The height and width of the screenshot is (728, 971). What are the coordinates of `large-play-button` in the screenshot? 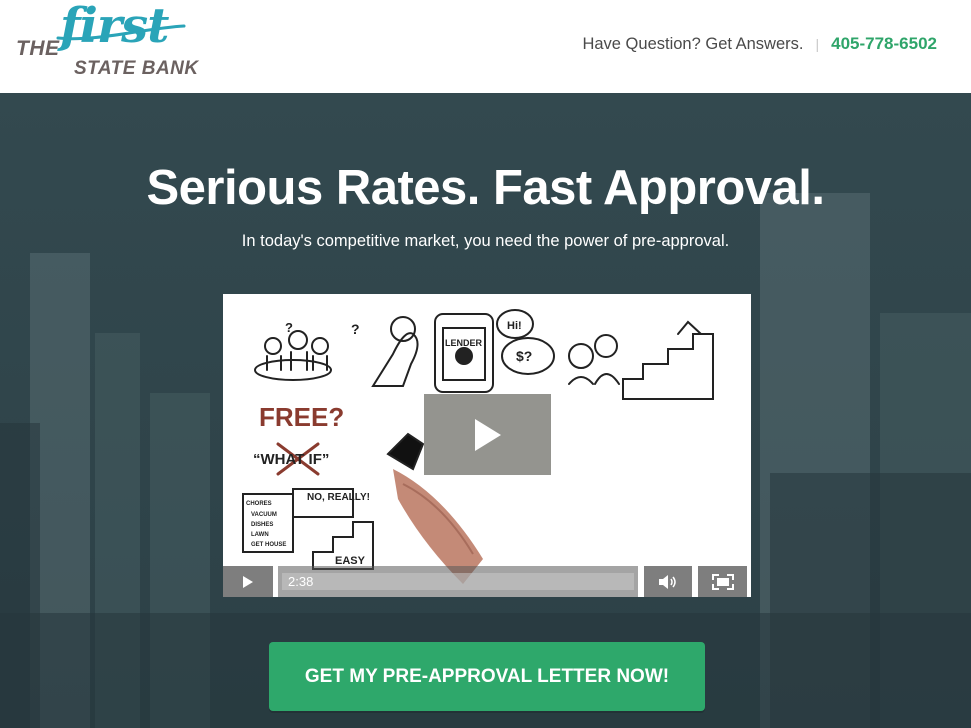 It's located at (487, 434).